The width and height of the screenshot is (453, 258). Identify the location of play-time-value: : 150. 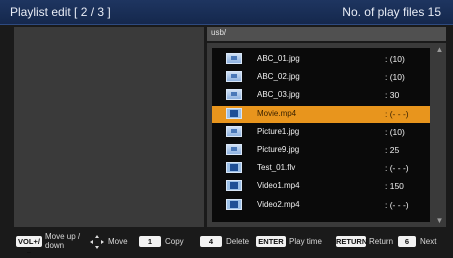
(394, 186).